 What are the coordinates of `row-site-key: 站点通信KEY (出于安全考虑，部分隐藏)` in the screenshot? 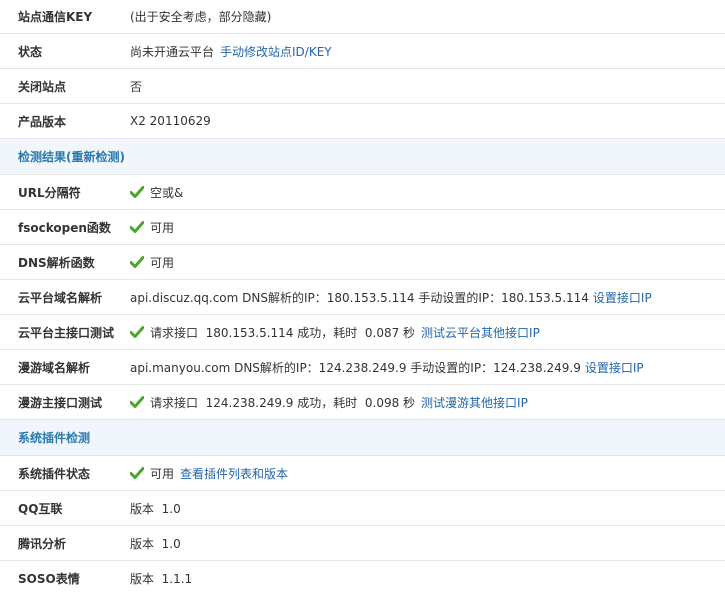 It's located at (362, 17).